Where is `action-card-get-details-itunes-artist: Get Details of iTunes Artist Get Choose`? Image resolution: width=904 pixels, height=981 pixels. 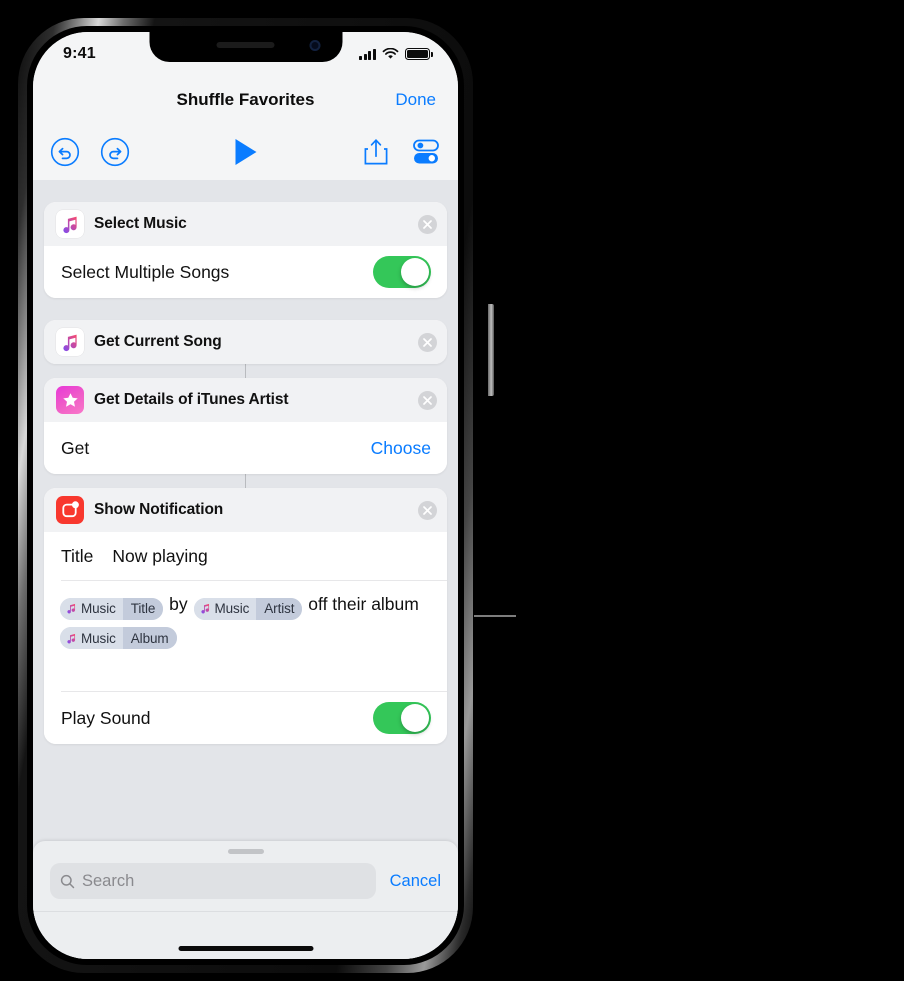 action-card-get-details-itunes-artist: Get Details of iTunes Artist Get Choose is located at coordinates (245, 426).